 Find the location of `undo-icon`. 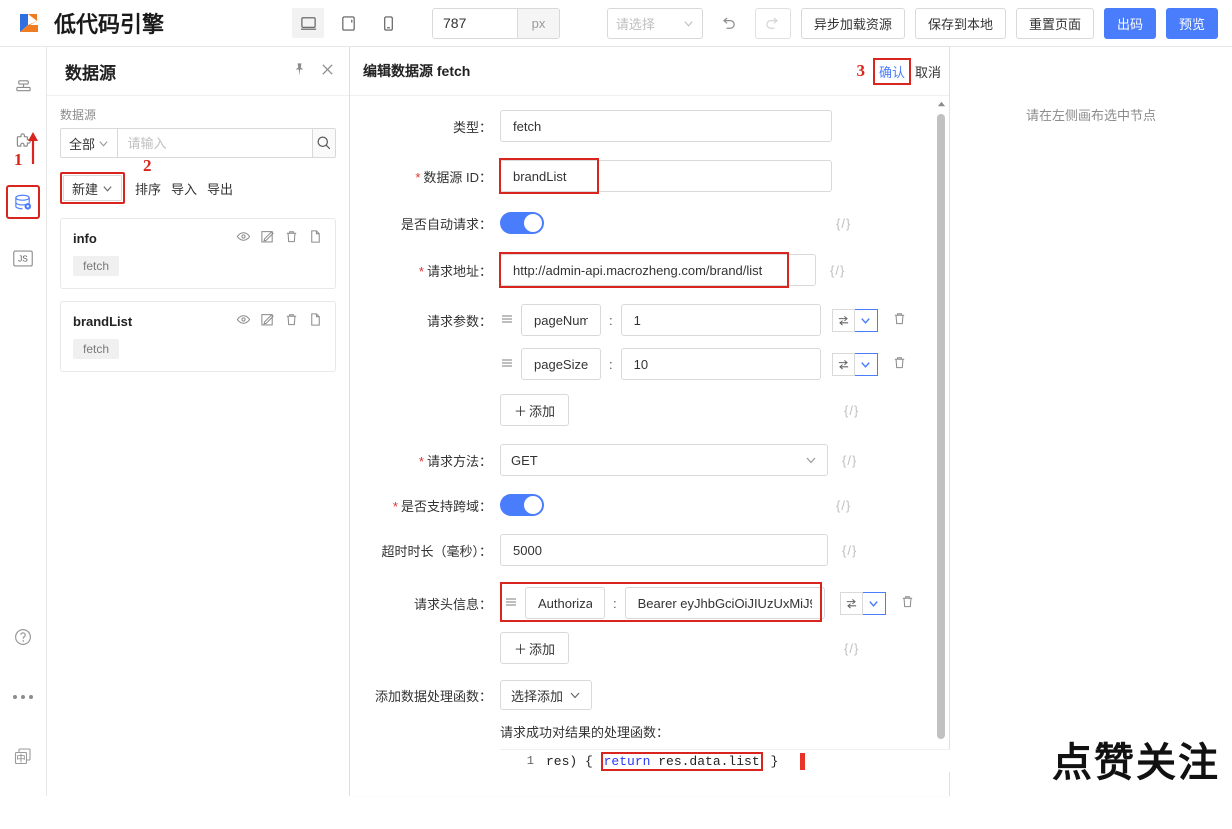

undo-icon is located at coordinates (729, 23).